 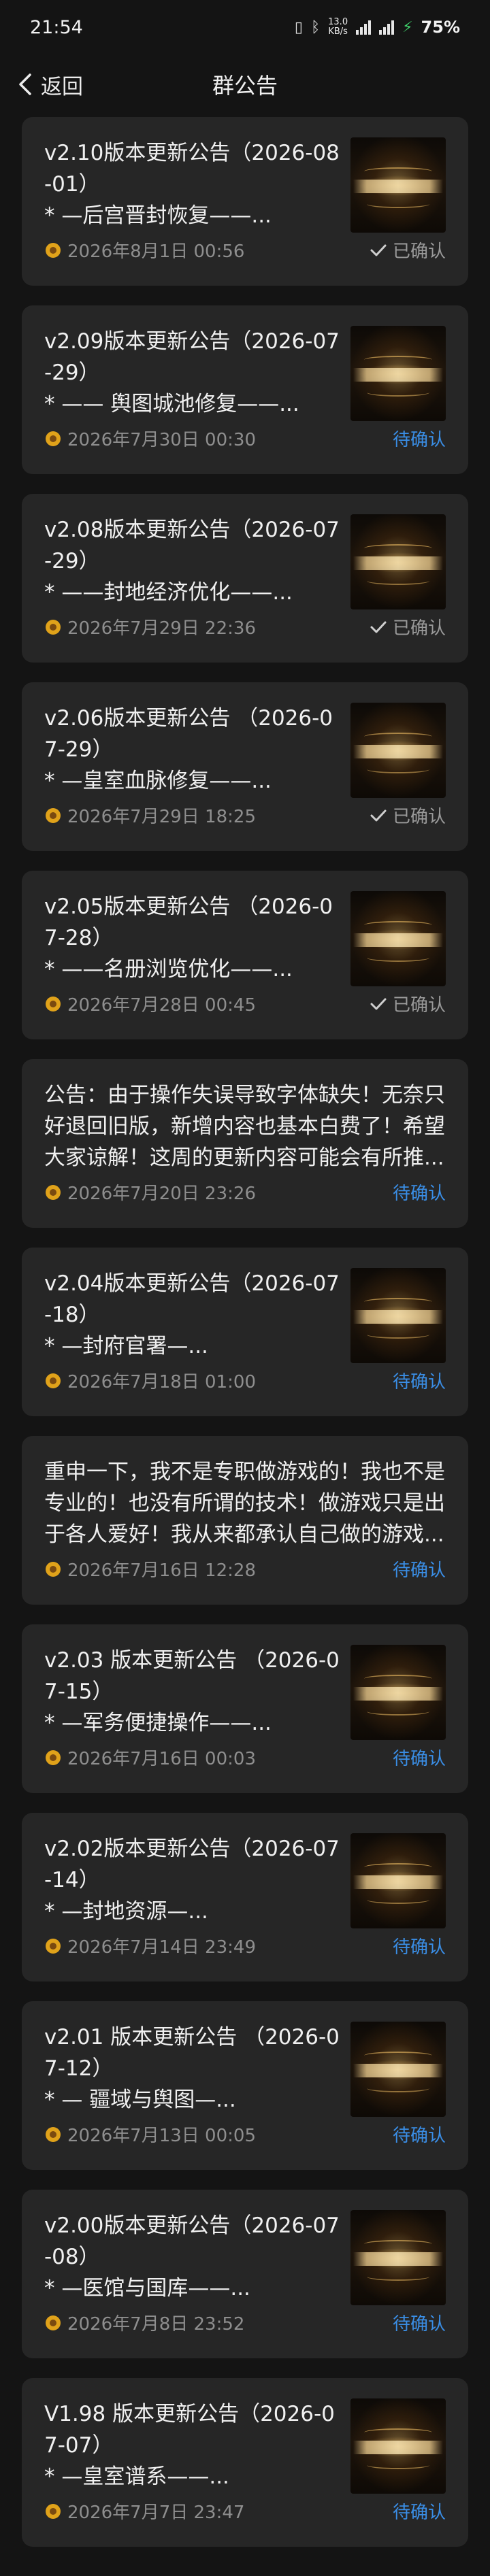 I want to click on announcement-time: 2026年7月8日 23:52, so click(x=156, y=2324).